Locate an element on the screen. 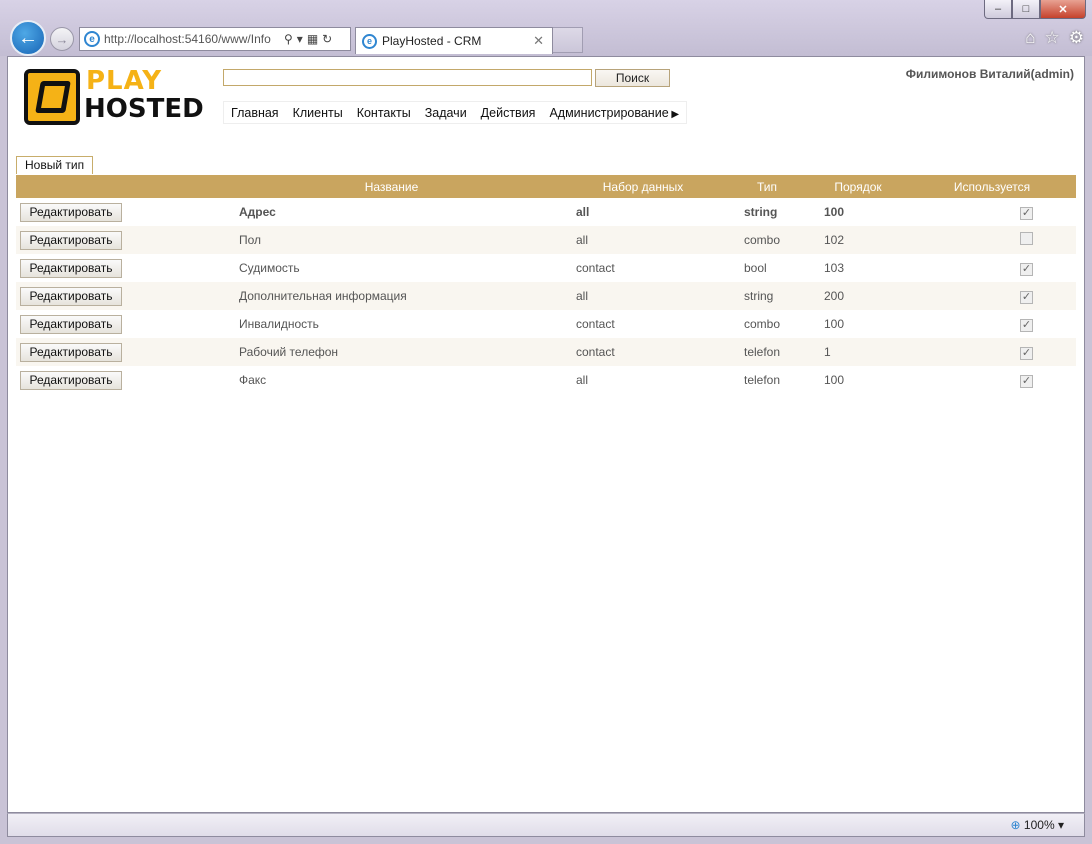  maximize-icon: □ is located at coordinates (1026, 9).